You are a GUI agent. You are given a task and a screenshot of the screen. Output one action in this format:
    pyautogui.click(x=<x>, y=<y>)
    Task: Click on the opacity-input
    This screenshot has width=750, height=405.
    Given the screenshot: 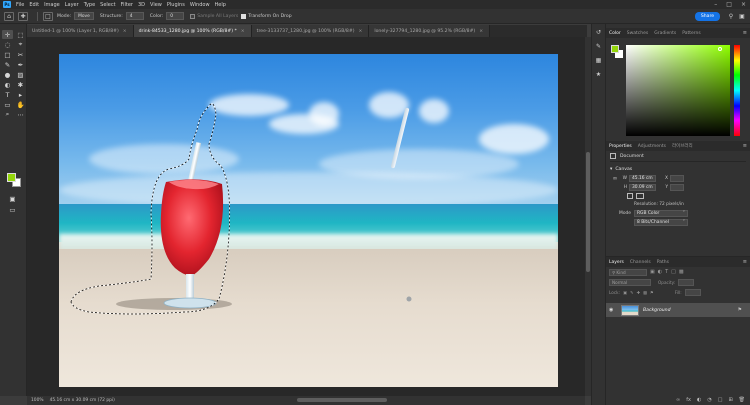 What is the action you would take?
    pyautogui.click(x=686, y=282)
    